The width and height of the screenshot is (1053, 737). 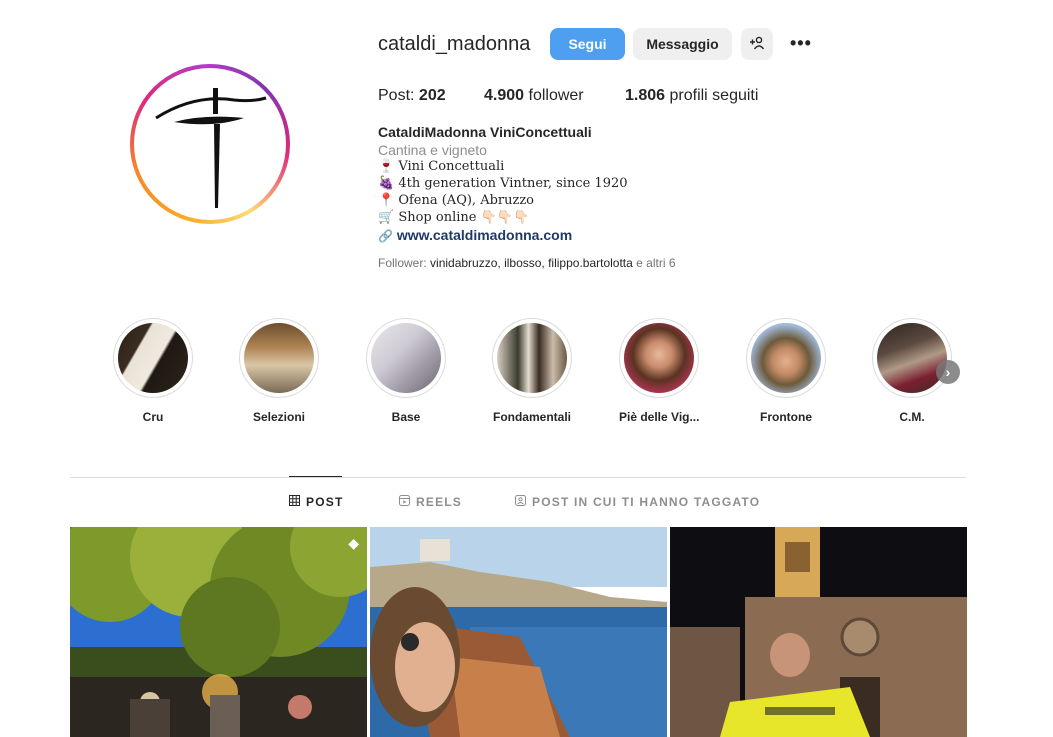 What do you see at coordinates (153, 417) in the screenshot?
I see `highlight-label: Cru` at bounding box center [153, 417].